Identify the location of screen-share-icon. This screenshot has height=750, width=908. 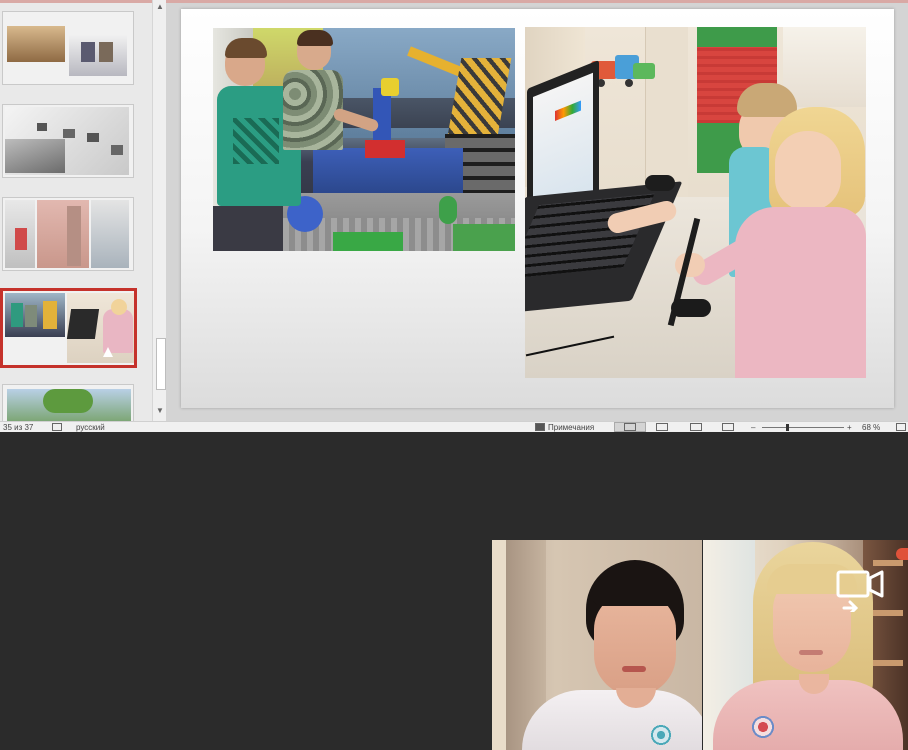
(860, 590).